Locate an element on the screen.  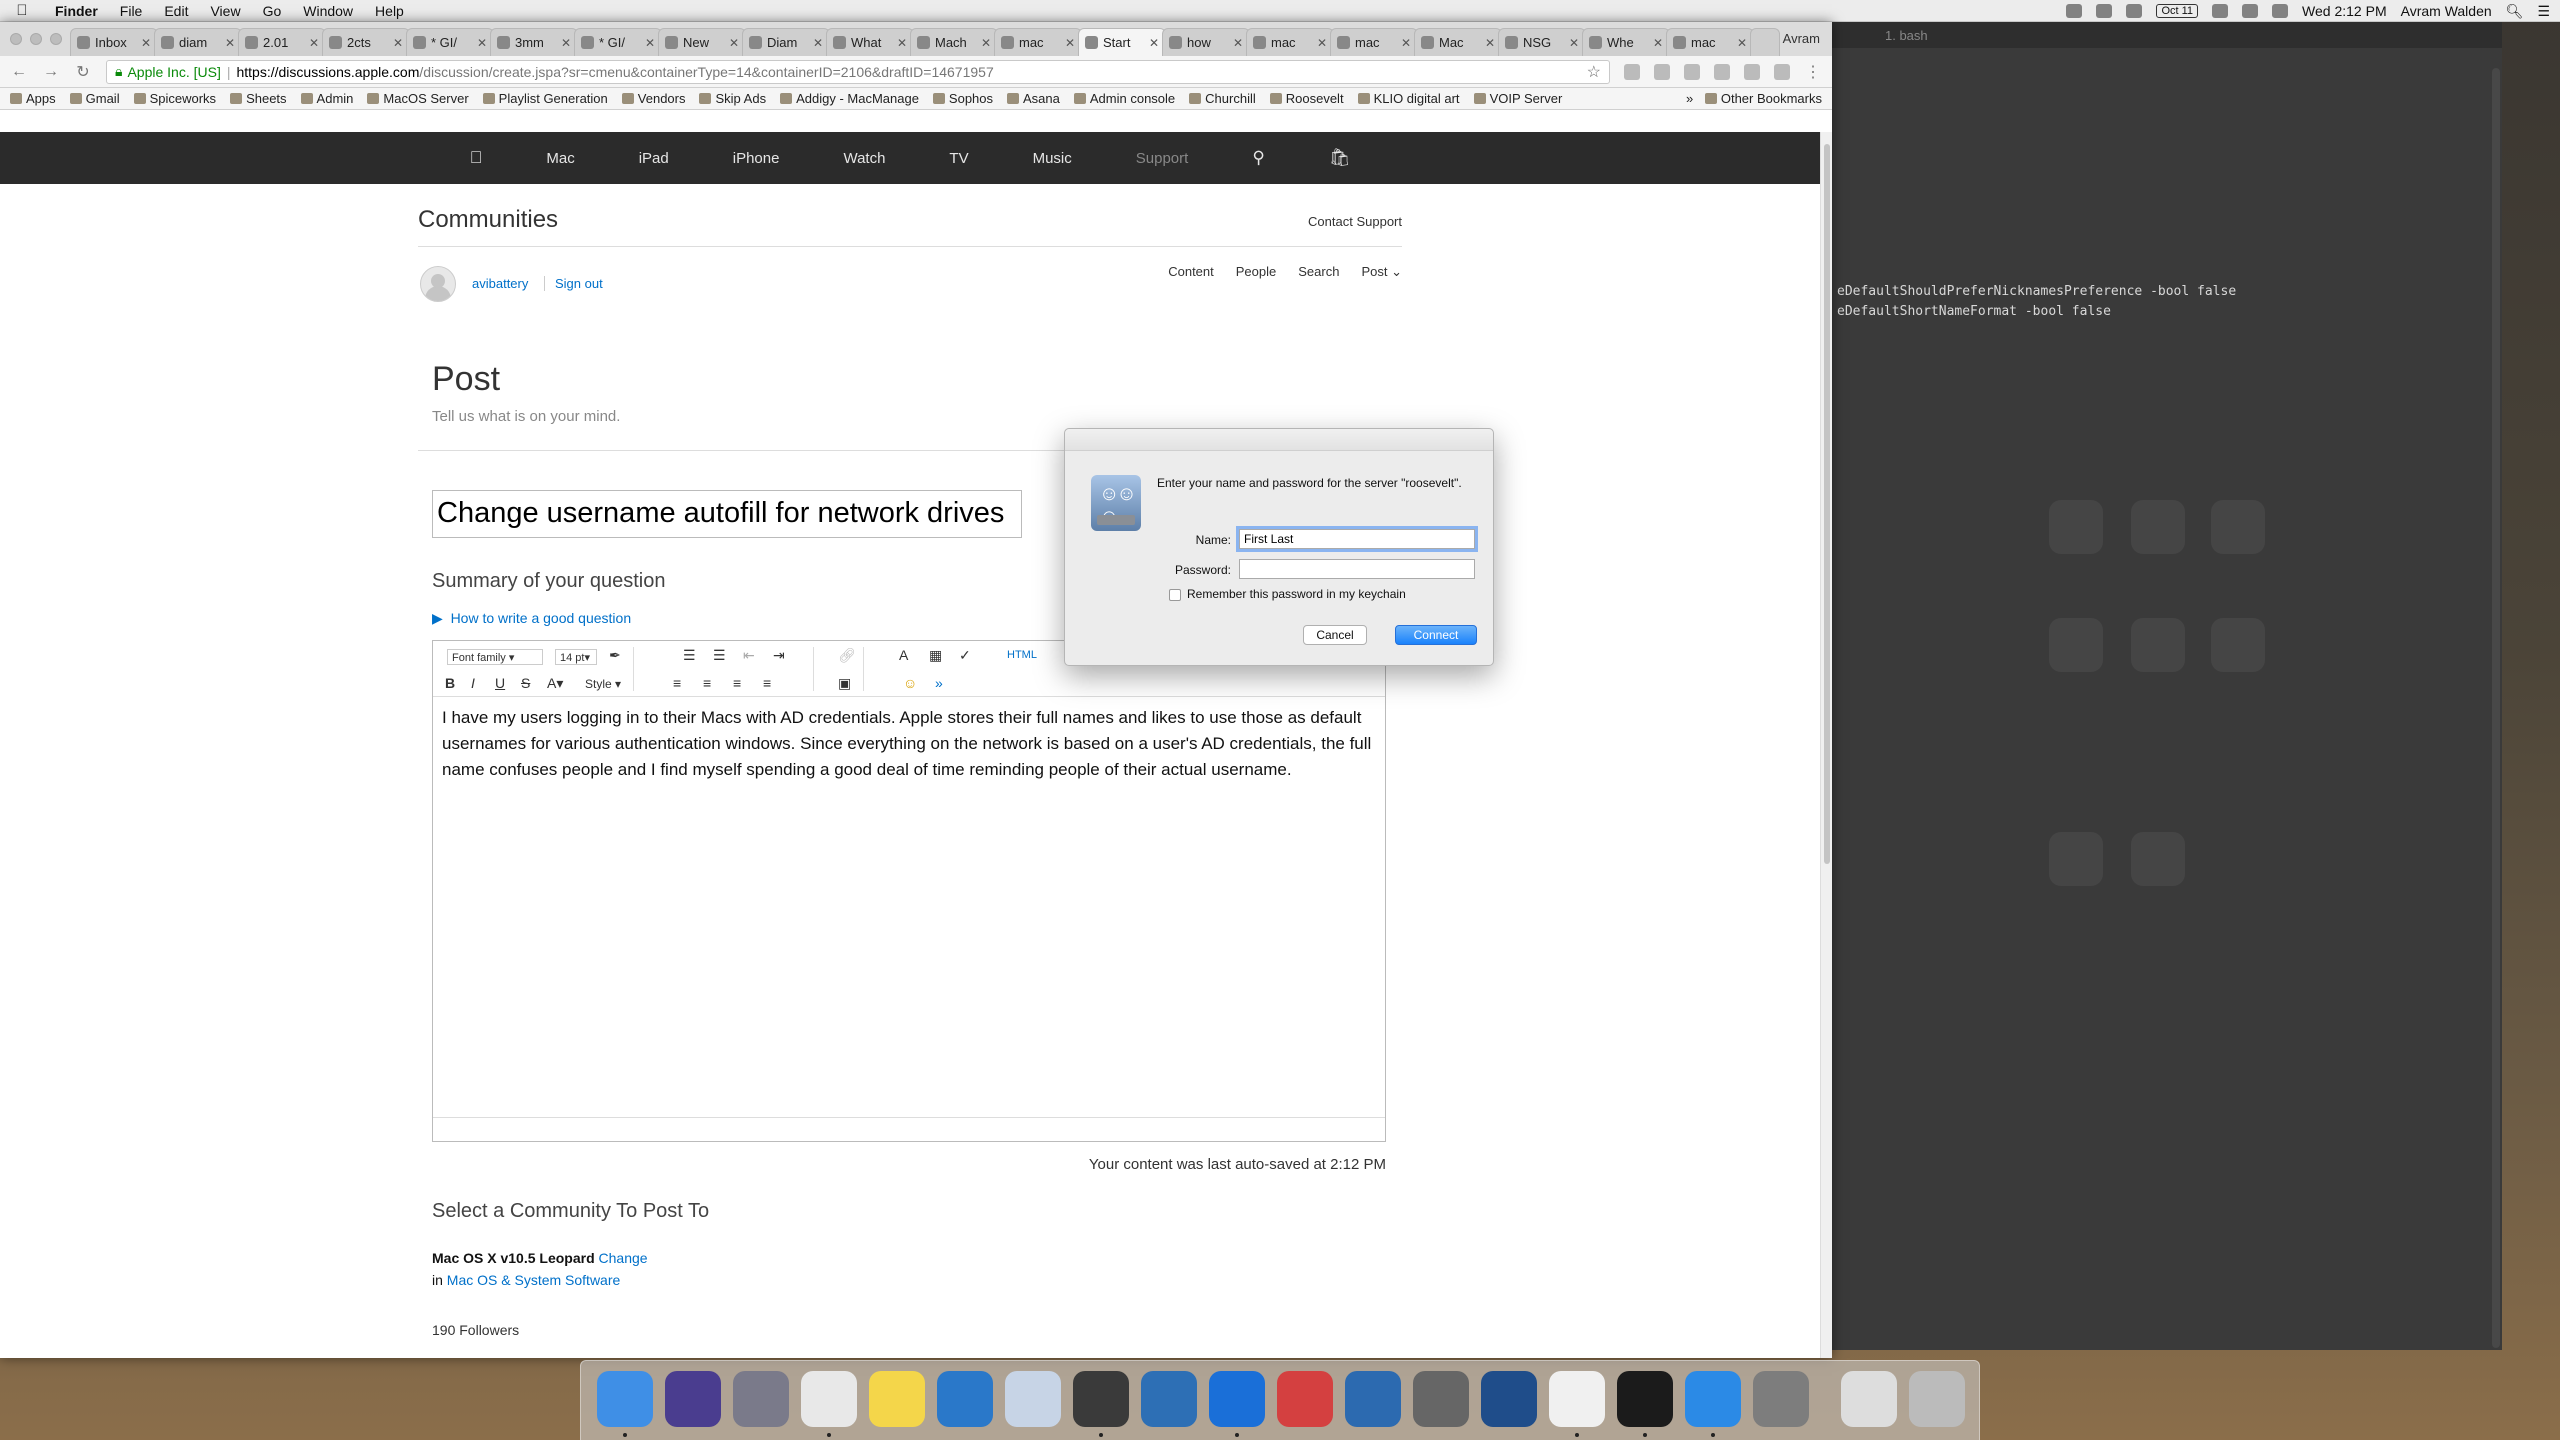
font-color-icon: A▾ is located at coordinates (555, 683).